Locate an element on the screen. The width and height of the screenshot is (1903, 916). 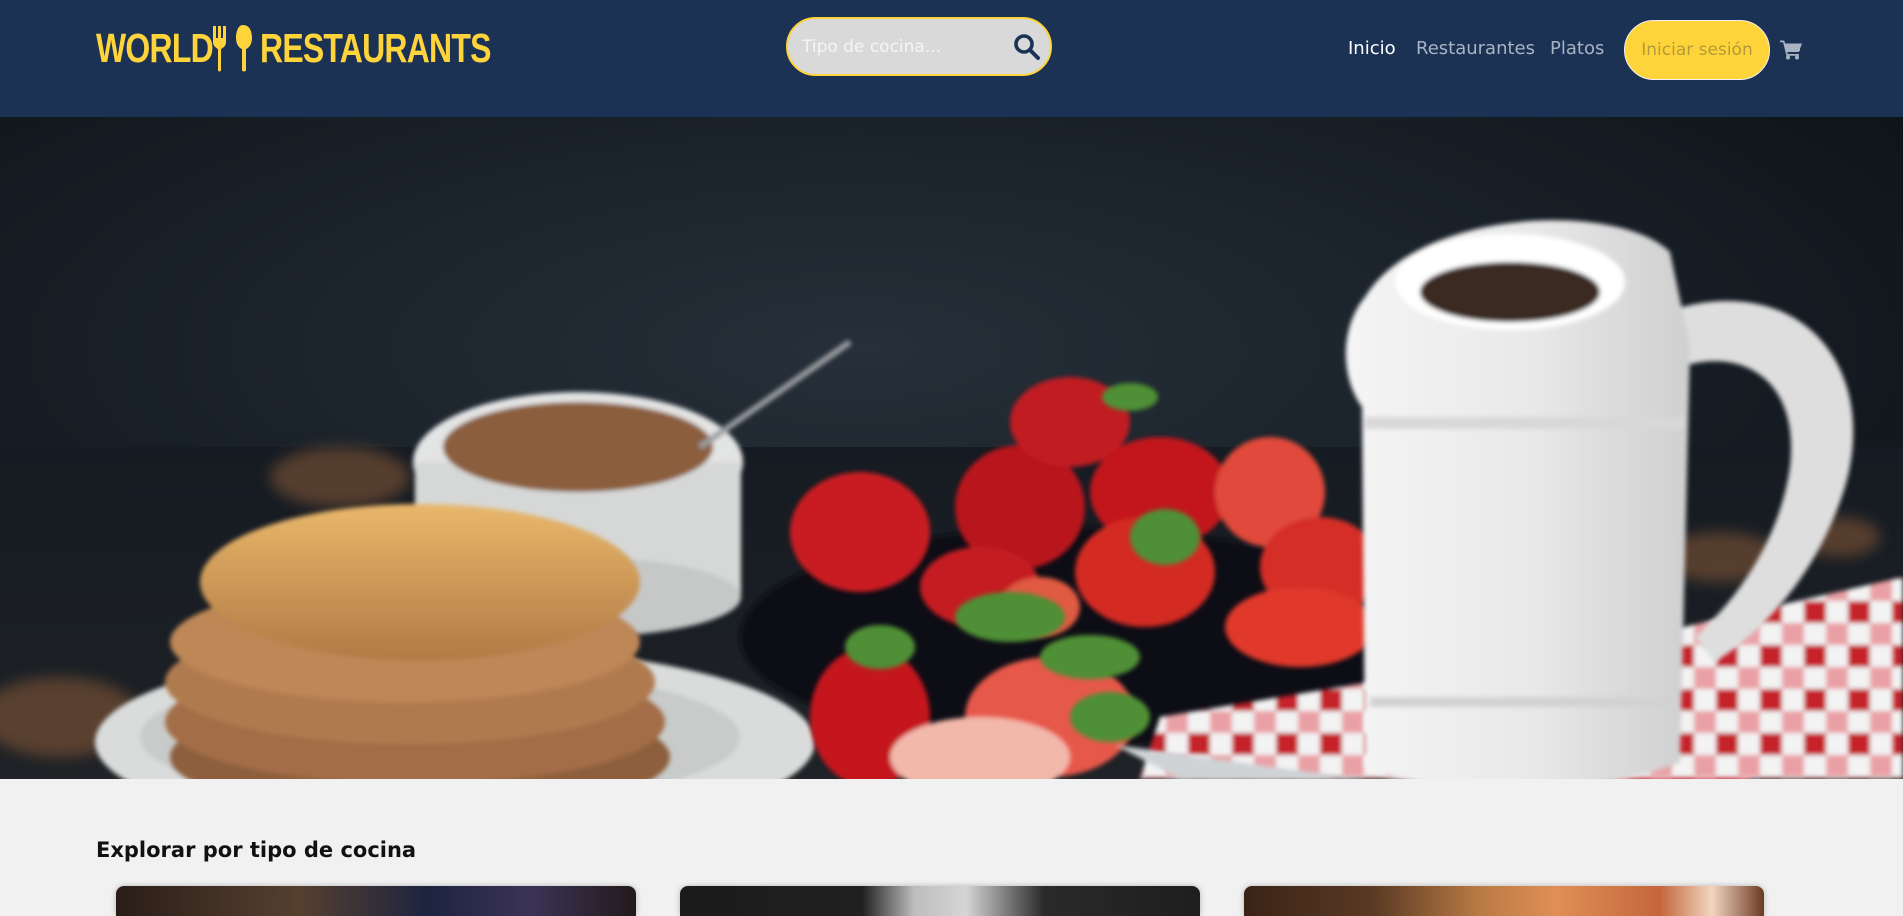
brand-logo: WORLD RESTAURANTS is located at coordinates (296, 48).